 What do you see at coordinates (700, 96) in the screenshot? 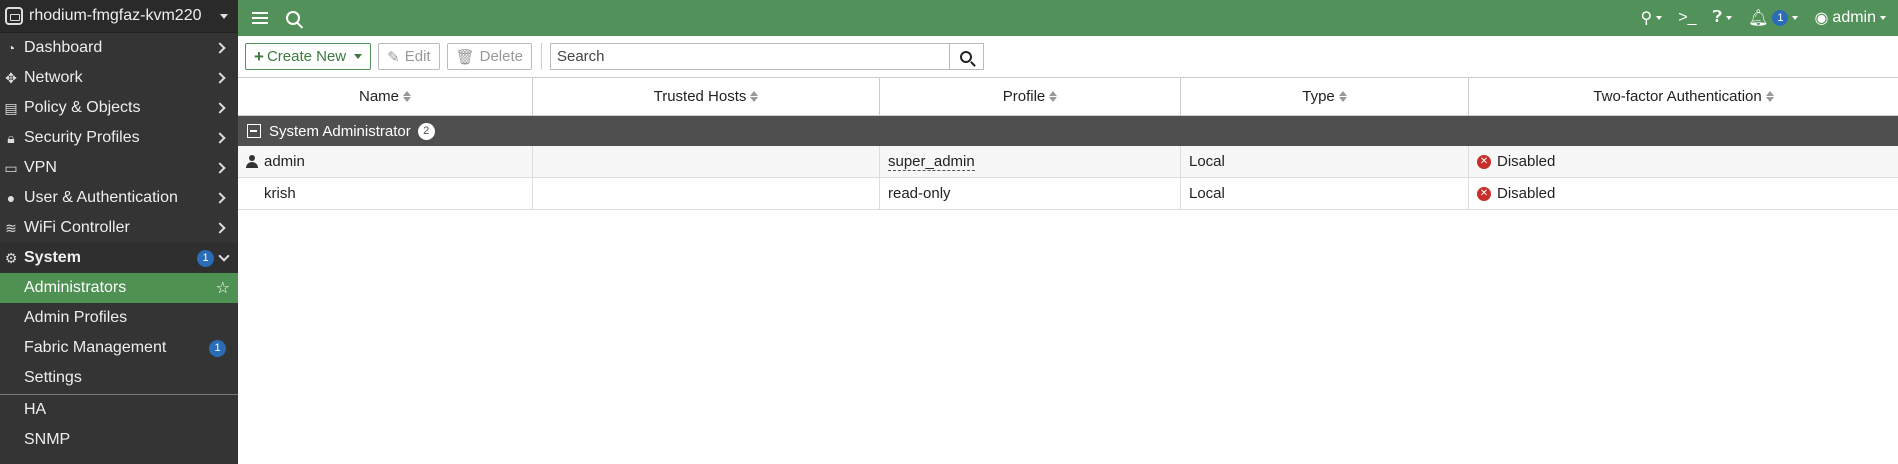
I see `column-label: Trusted Hosts` at bounding box center [700, 96].